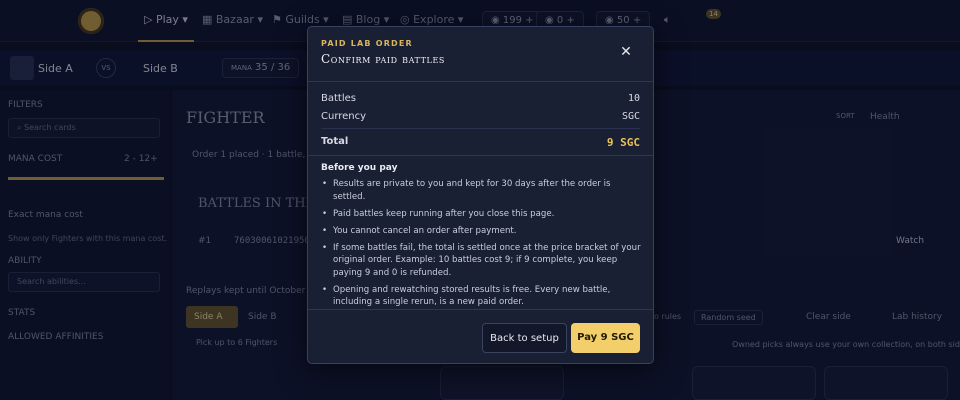 This screenshot has height=400, width=960. Describe the element at coordinates (633, 98) in the screenshot. I see `battles-value: 10` at that location.